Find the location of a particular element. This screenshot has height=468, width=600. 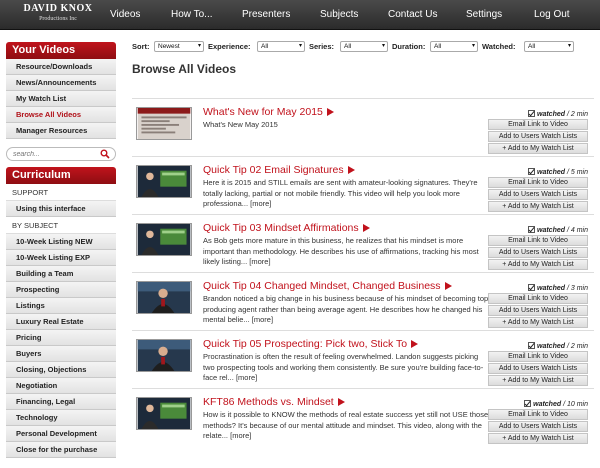

watched-value: All is located at coordinates (532, 46).